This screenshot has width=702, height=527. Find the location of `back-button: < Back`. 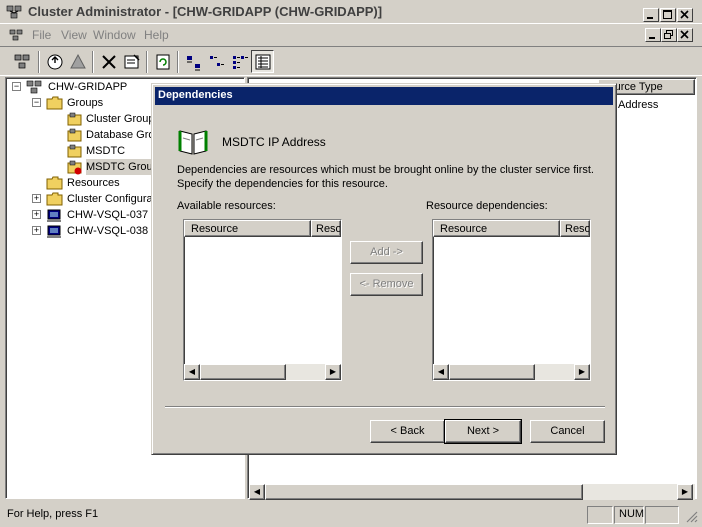

back-button: < Back is located at coordinates (407, 431).